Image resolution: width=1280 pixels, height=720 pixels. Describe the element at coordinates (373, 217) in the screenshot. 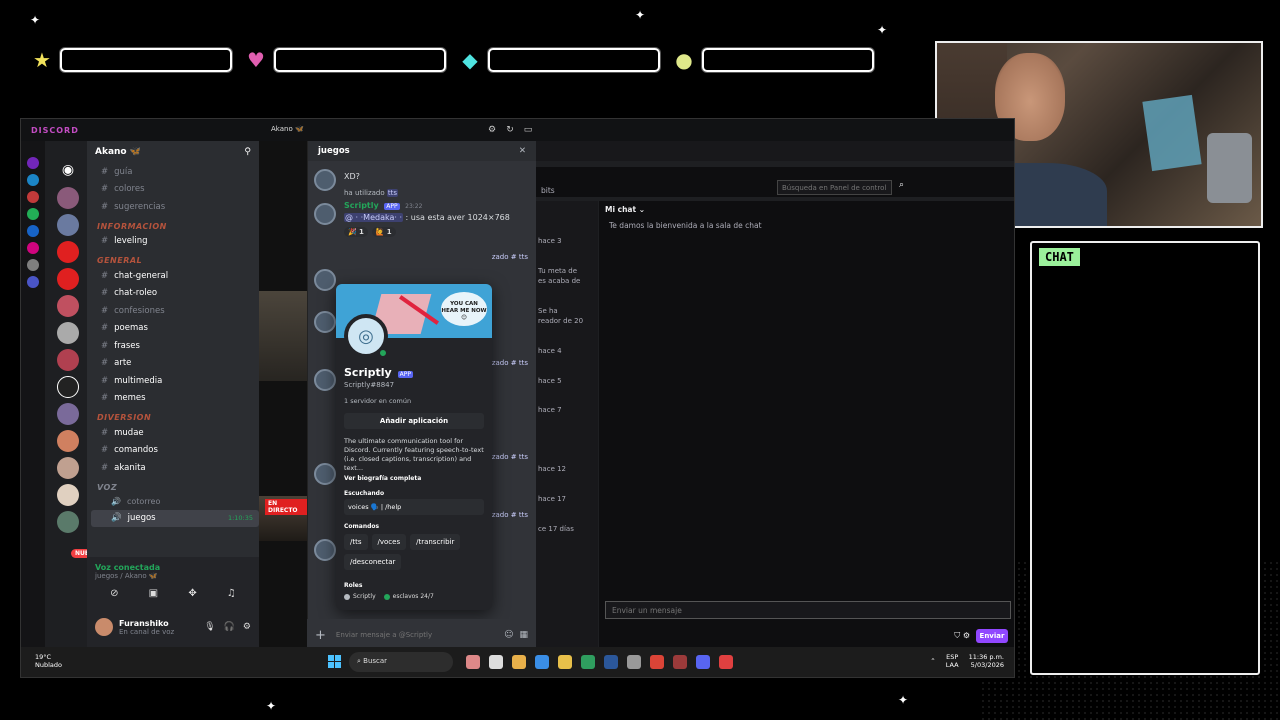

I see `user-mention: @ · ·Medaka· ·` at that location.